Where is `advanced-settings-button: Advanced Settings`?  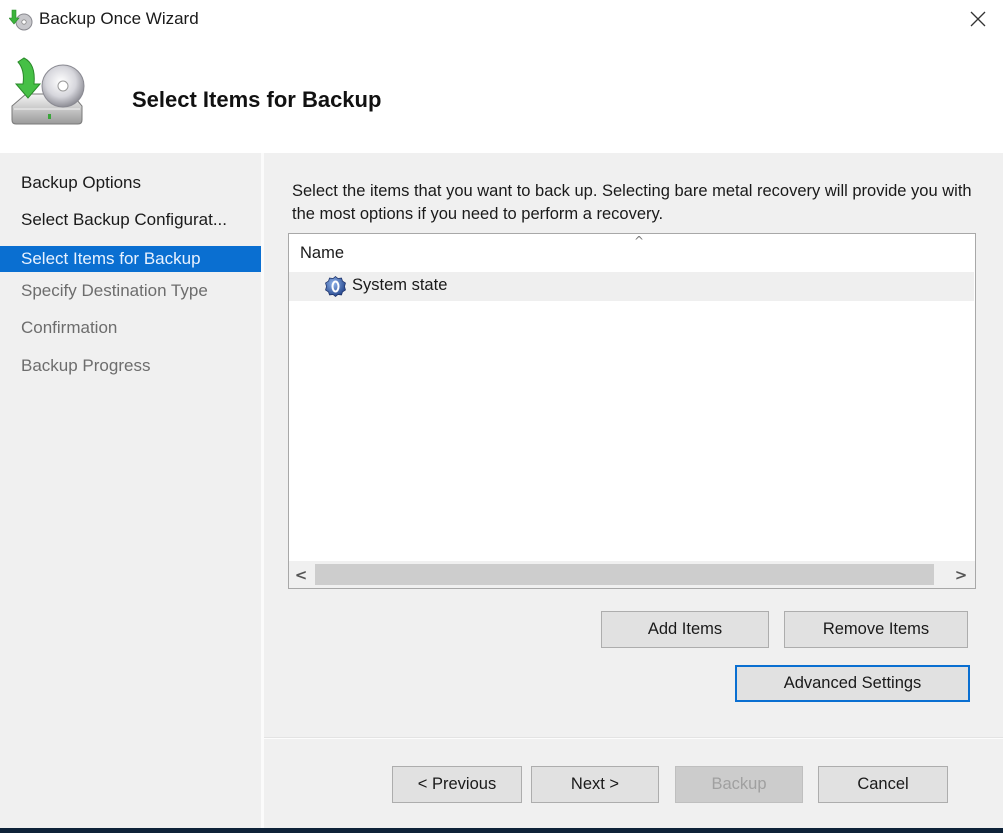
advanced-settings-button: Advanced Settings is located at coordinates (852, 683).